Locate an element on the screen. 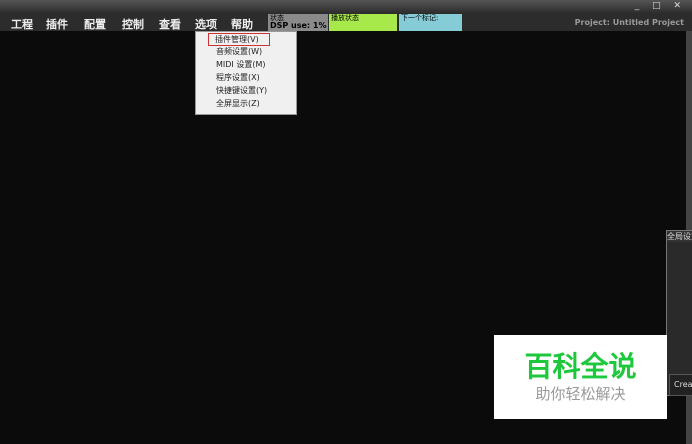 The width and height of the screenshot is (692, 444). menu-help: 帮助 is located at coordinates (242, 24).